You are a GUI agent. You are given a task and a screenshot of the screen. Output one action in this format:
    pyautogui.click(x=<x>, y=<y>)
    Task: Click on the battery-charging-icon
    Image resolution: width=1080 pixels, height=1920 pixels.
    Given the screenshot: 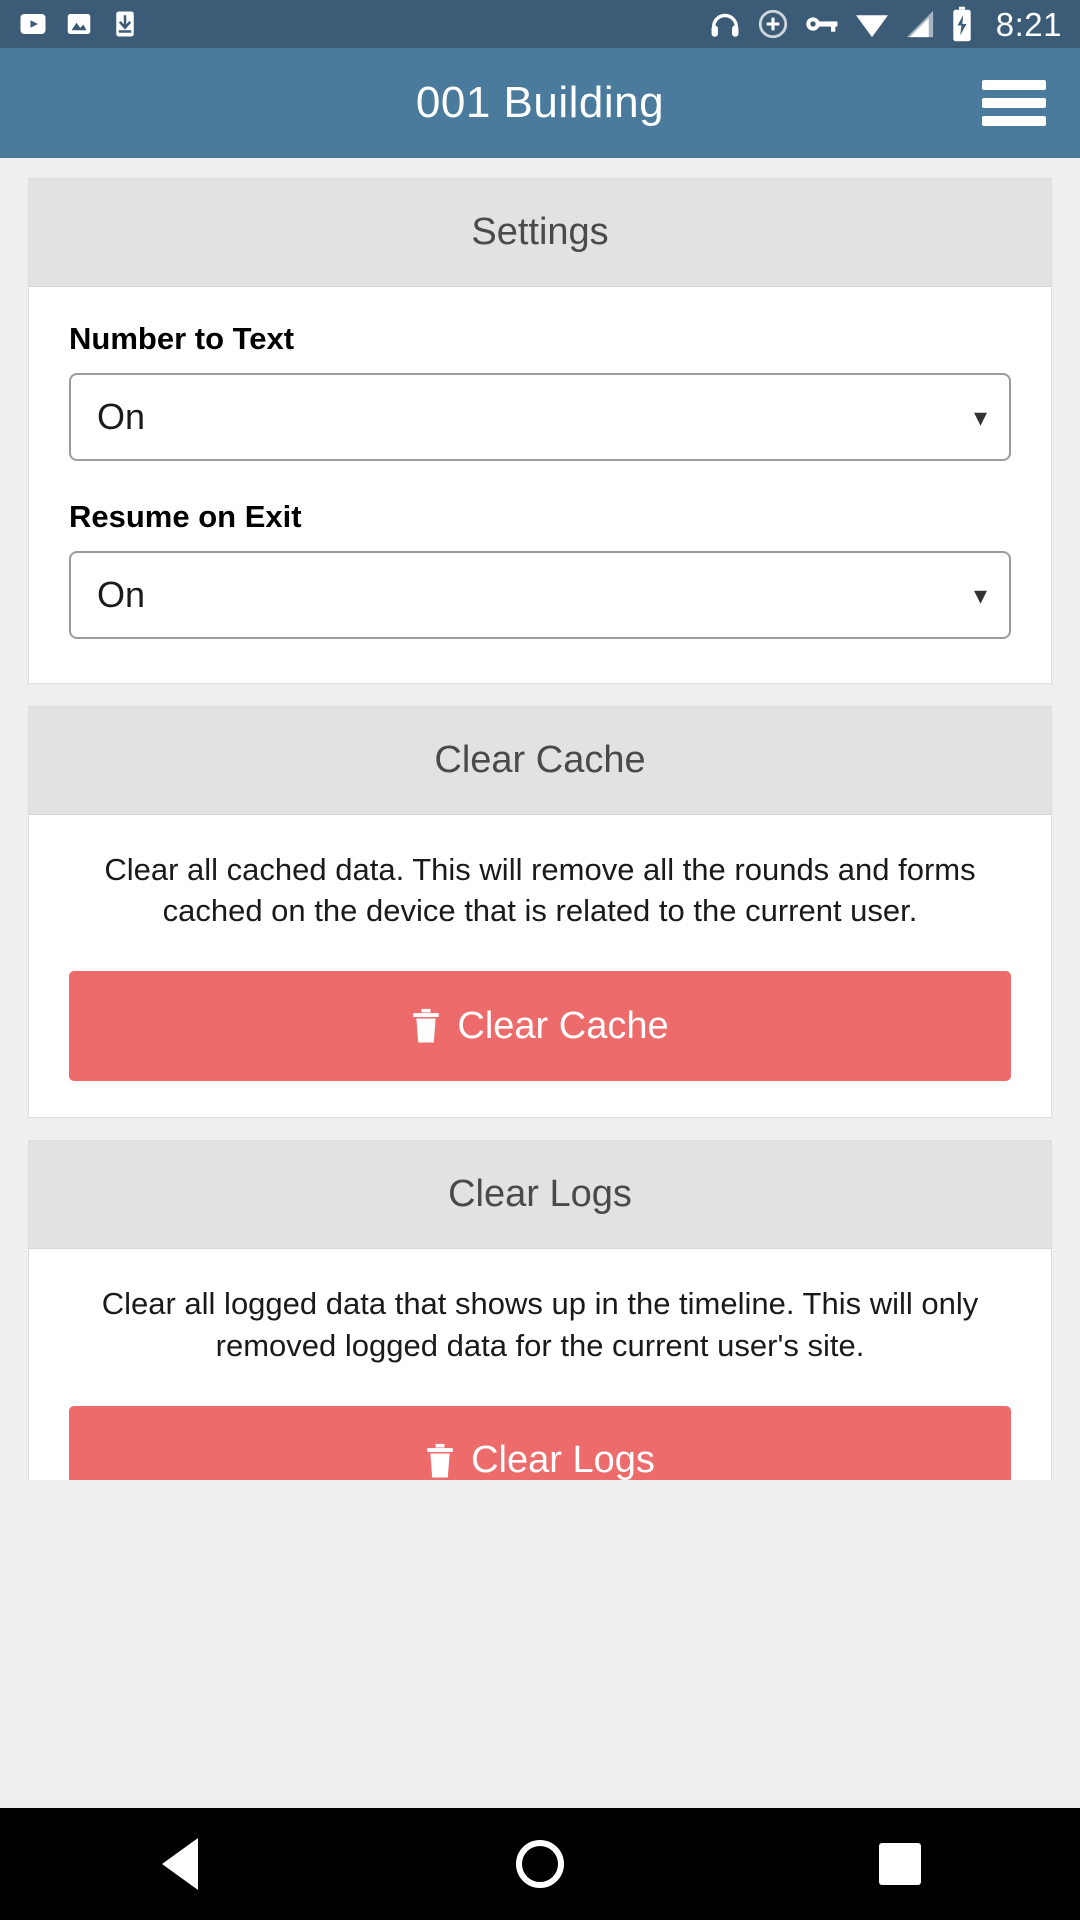 What is the action you would take?
    pyautogui.click(x=962, y=24)
    